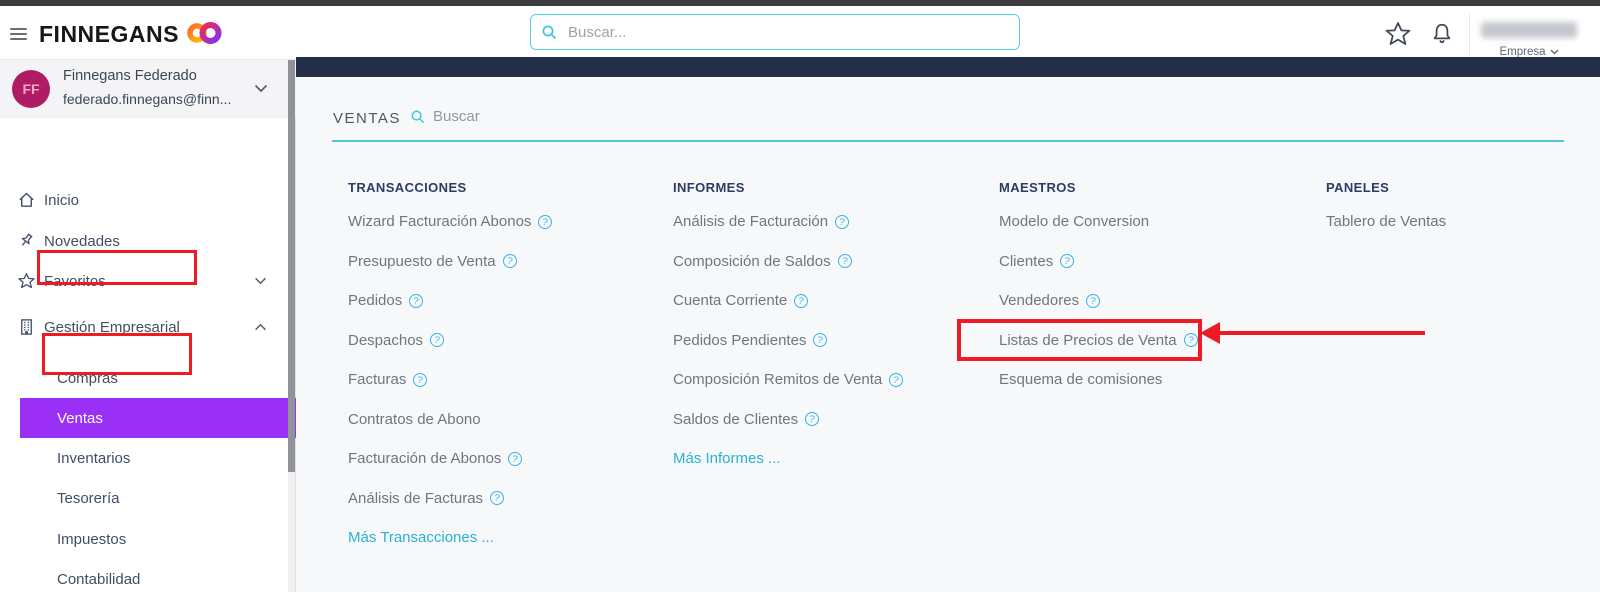  What do you see at coordinates (948, 141) in the screenshot?
I see `title-underline` at bounding box center [948, 141].